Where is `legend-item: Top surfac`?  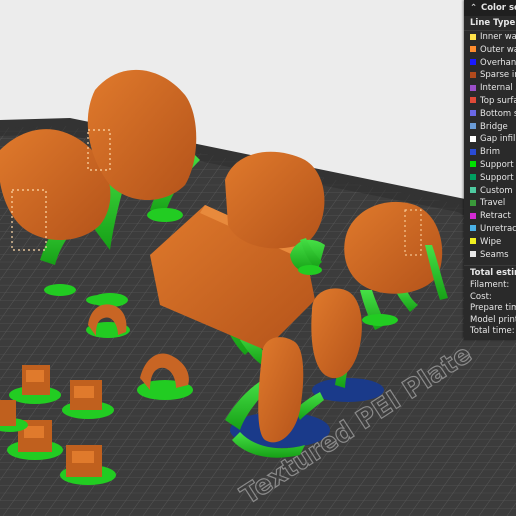
legend-item: Top surfac is located at coordinates (490, 101).